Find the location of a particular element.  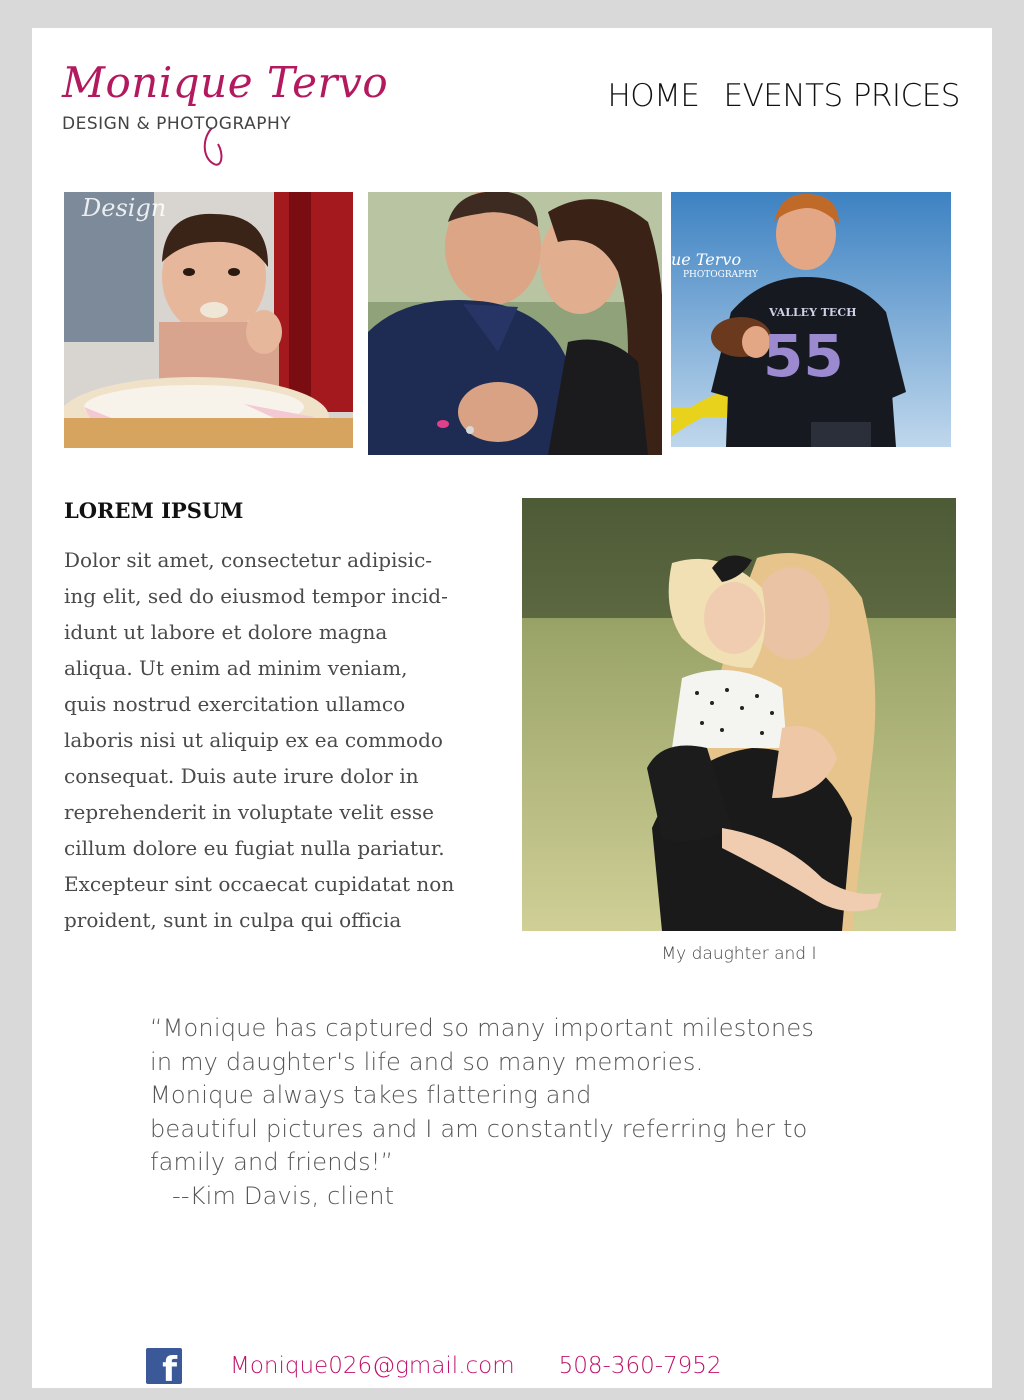

testimonial-attribution: --Kim Davis, client is located at coordinates (283, 1195).